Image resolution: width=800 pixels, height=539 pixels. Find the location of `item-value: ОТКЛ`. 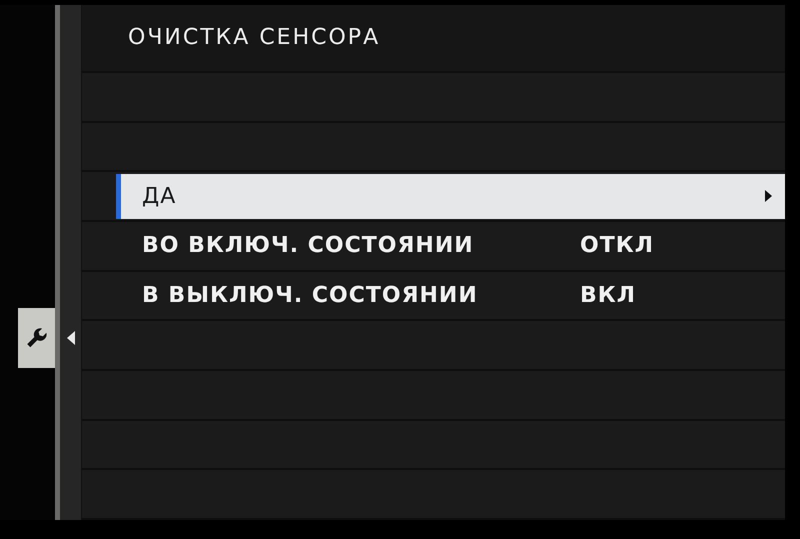

item-value: ОТКЛ is located at coordinates (617, 245).